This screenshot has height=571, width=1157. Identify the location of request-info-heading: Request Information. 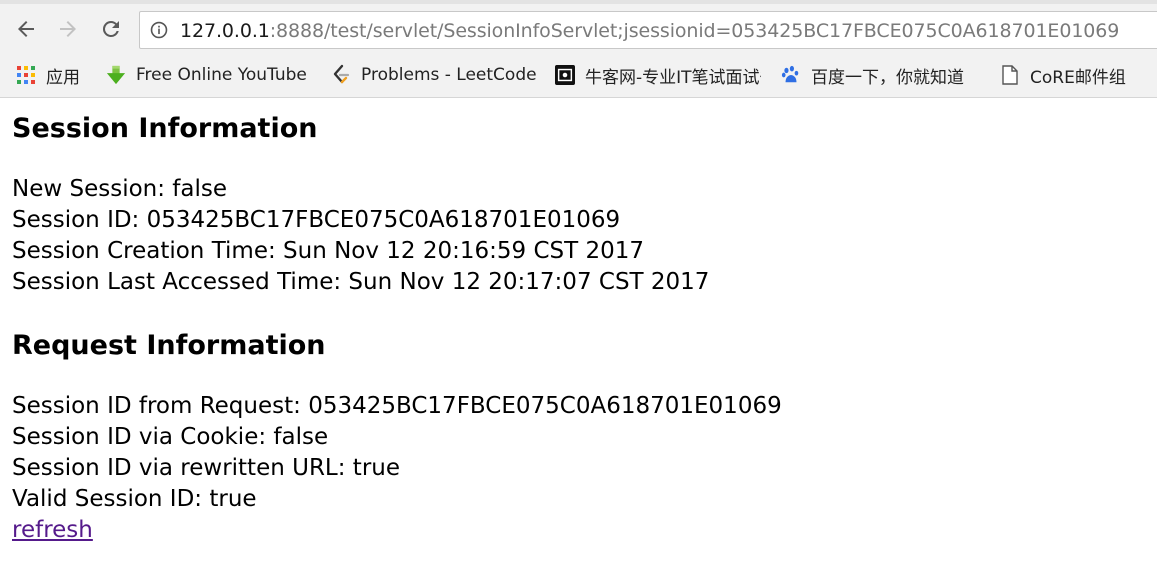
(169, 345).